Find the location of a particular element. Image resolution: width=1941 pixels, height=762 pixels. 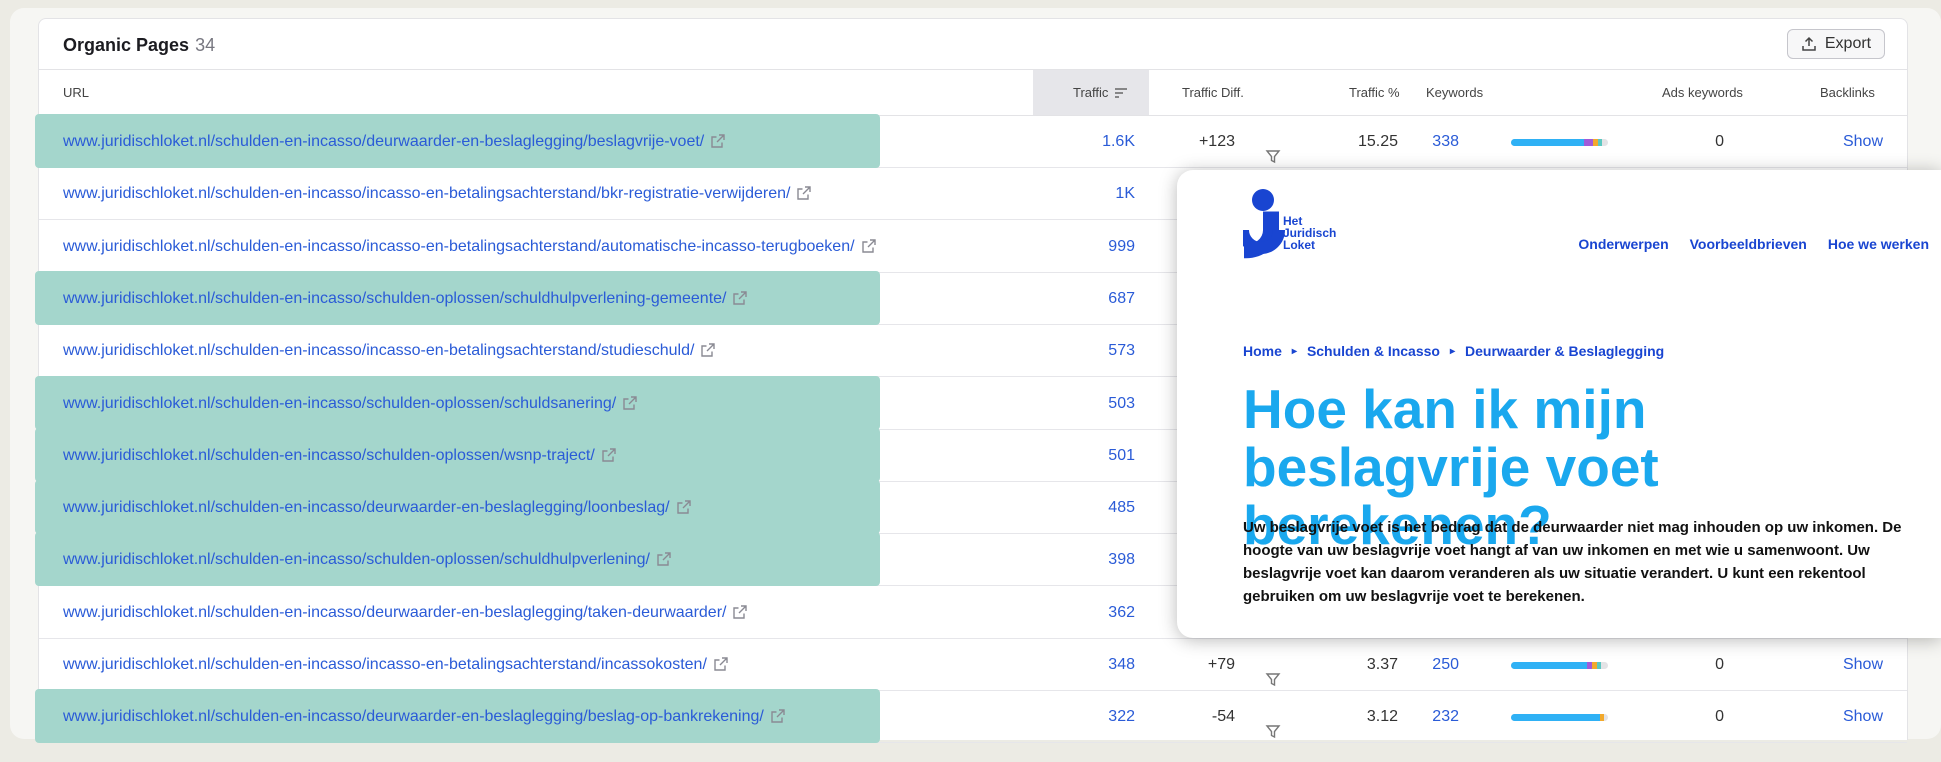

traffic-value: 503 is located at coordinates (1082, 404).